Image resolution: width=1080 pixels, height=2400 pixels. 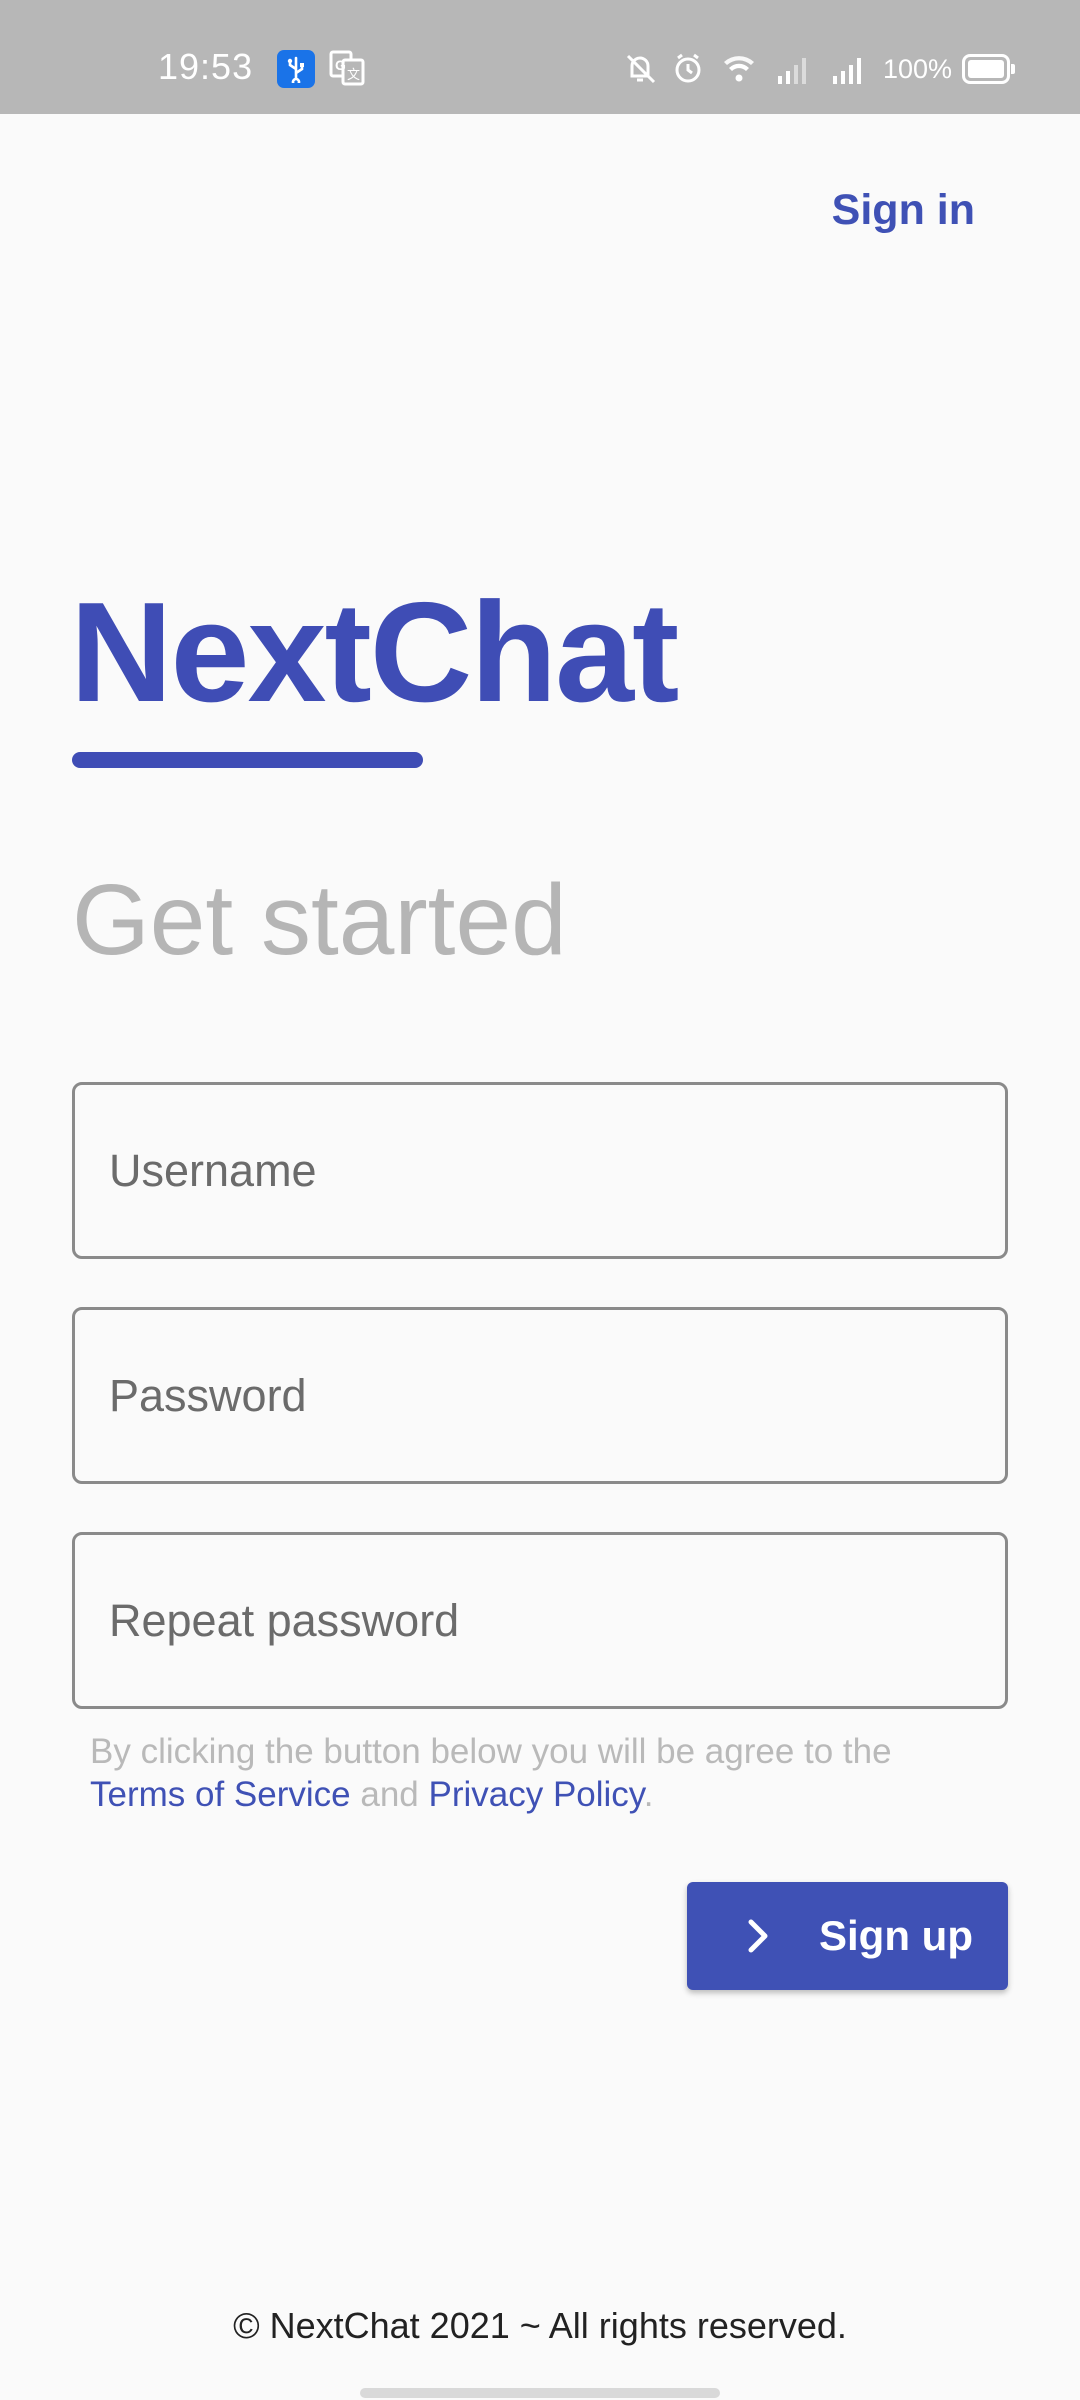 What do you see at coordinates (296, 69) in the screenshot?
I see `usb-icon` at bounding box center [296, 69].